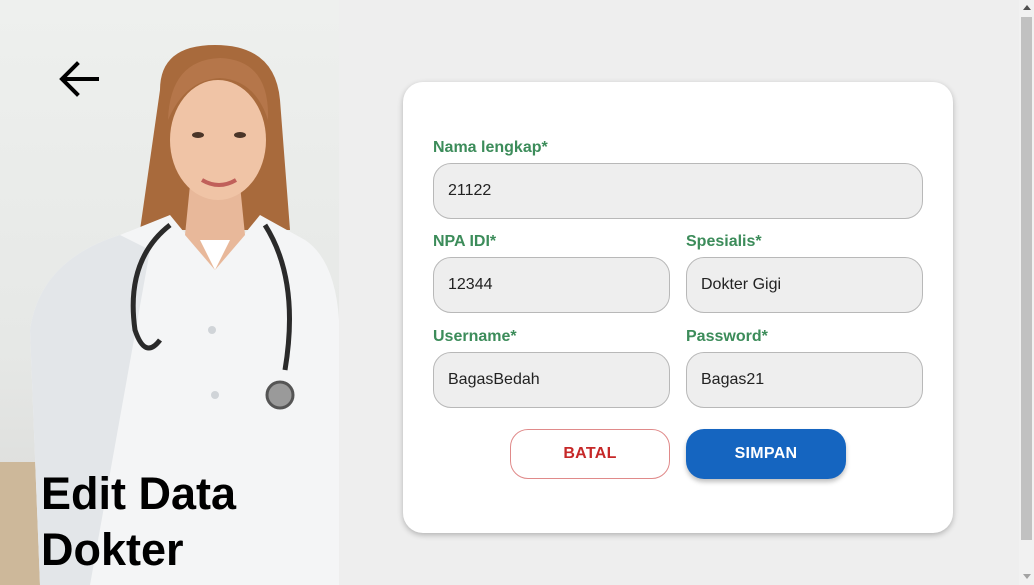 This screenshot has height=585, width=1034. I want to click on spesialis-label: Spesialis*, so click(724, 241).